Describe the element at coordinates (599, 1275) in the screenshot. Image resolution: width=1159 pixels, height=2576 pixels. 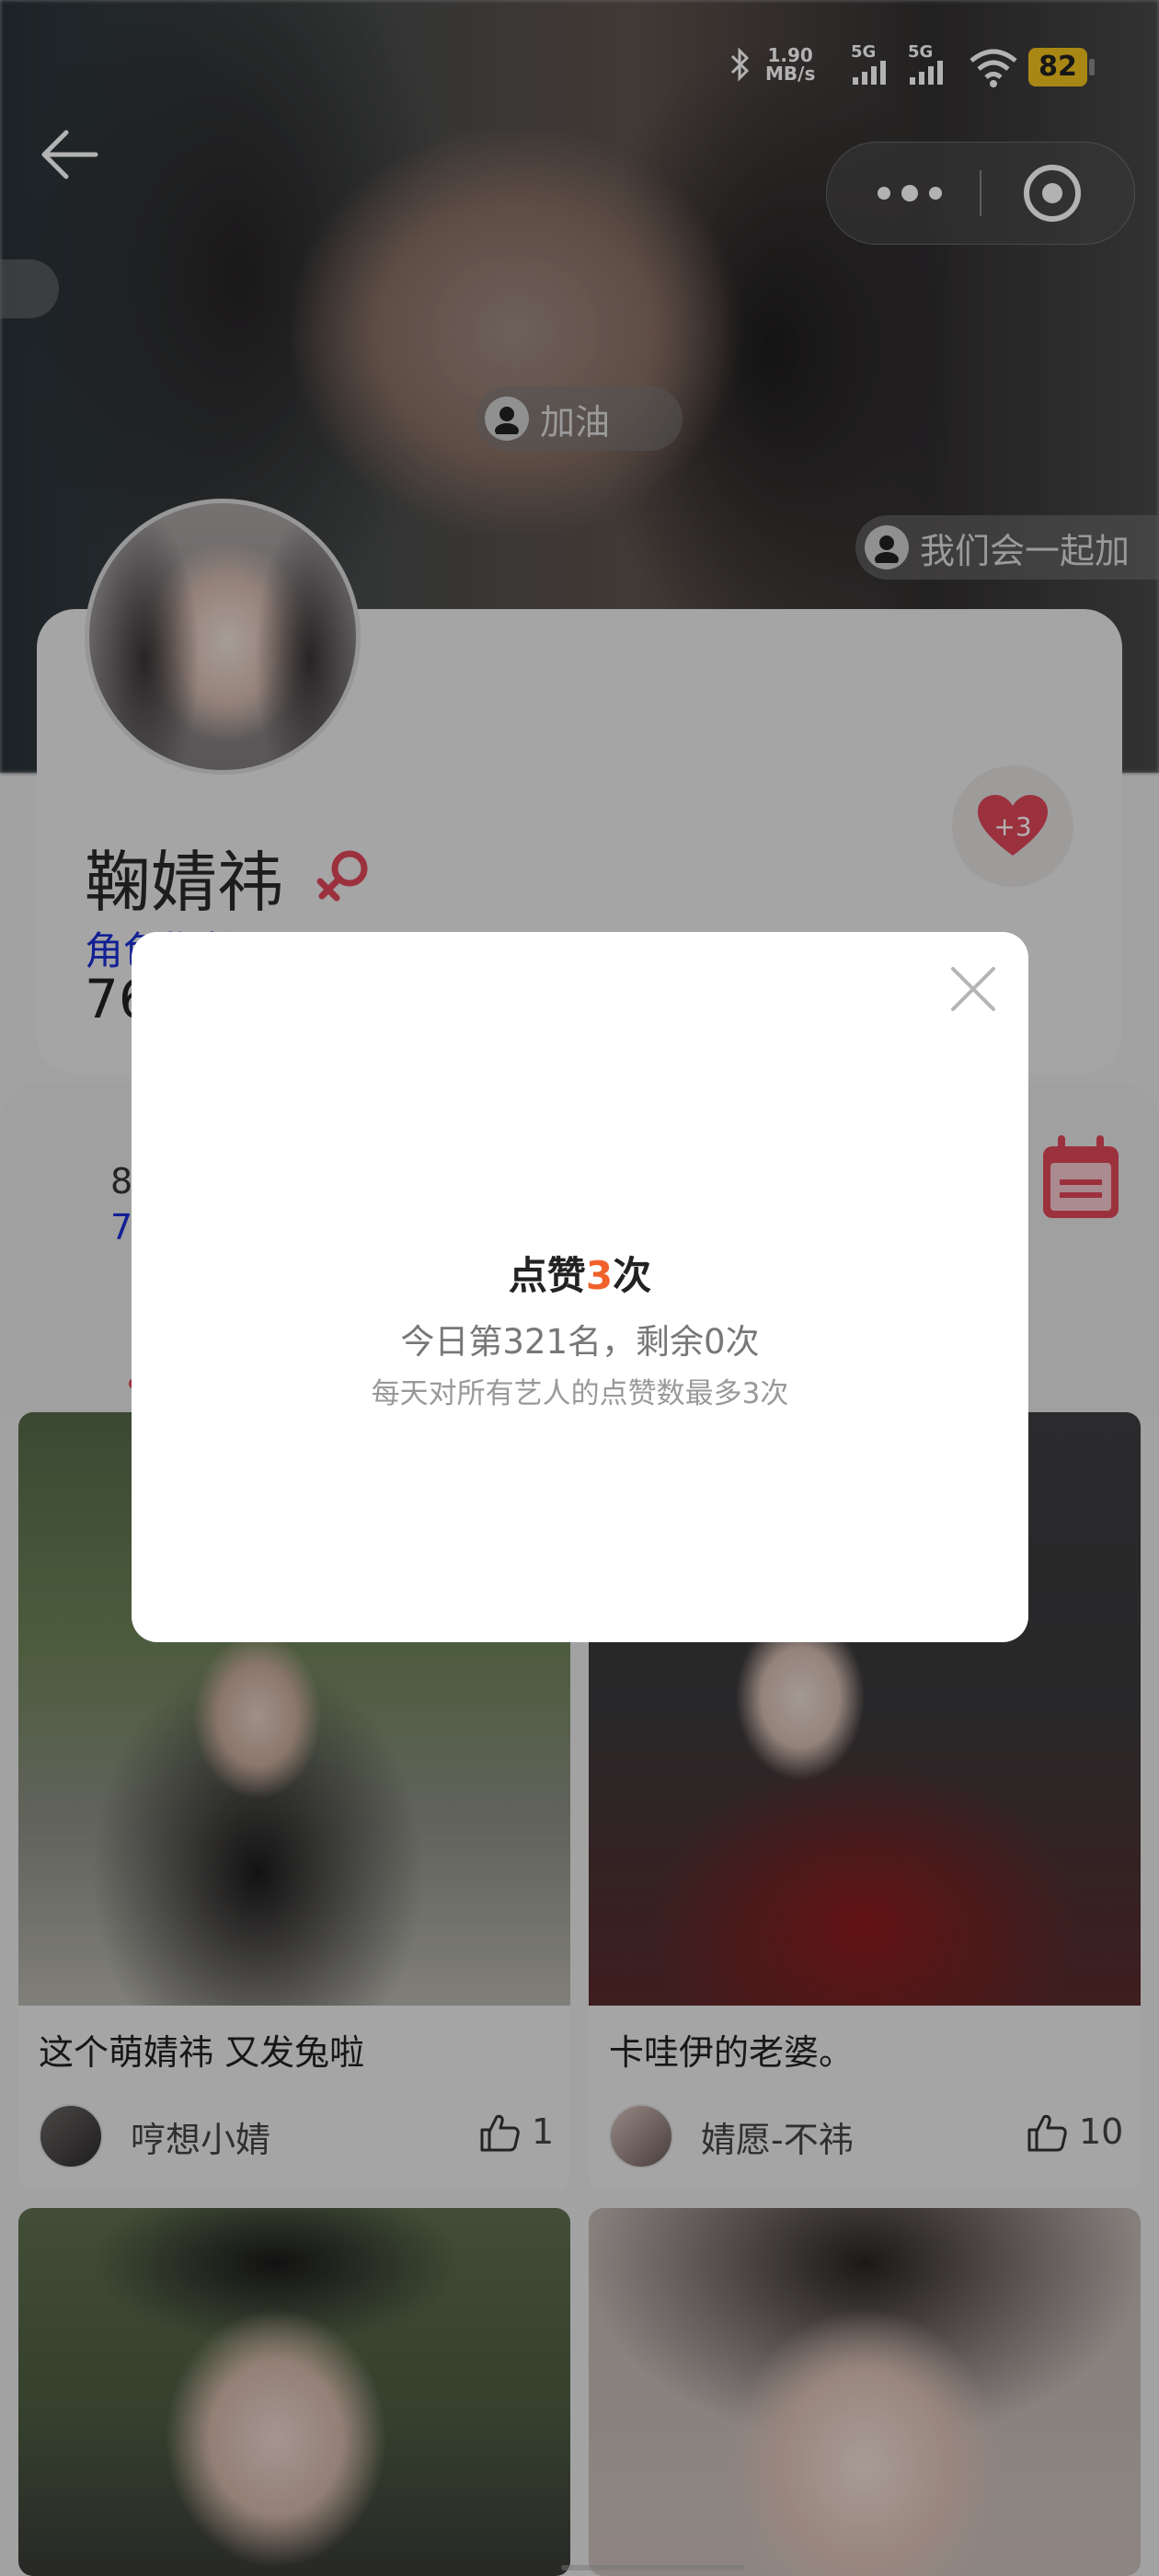
I see `dialog-title-count: 3` at that location.